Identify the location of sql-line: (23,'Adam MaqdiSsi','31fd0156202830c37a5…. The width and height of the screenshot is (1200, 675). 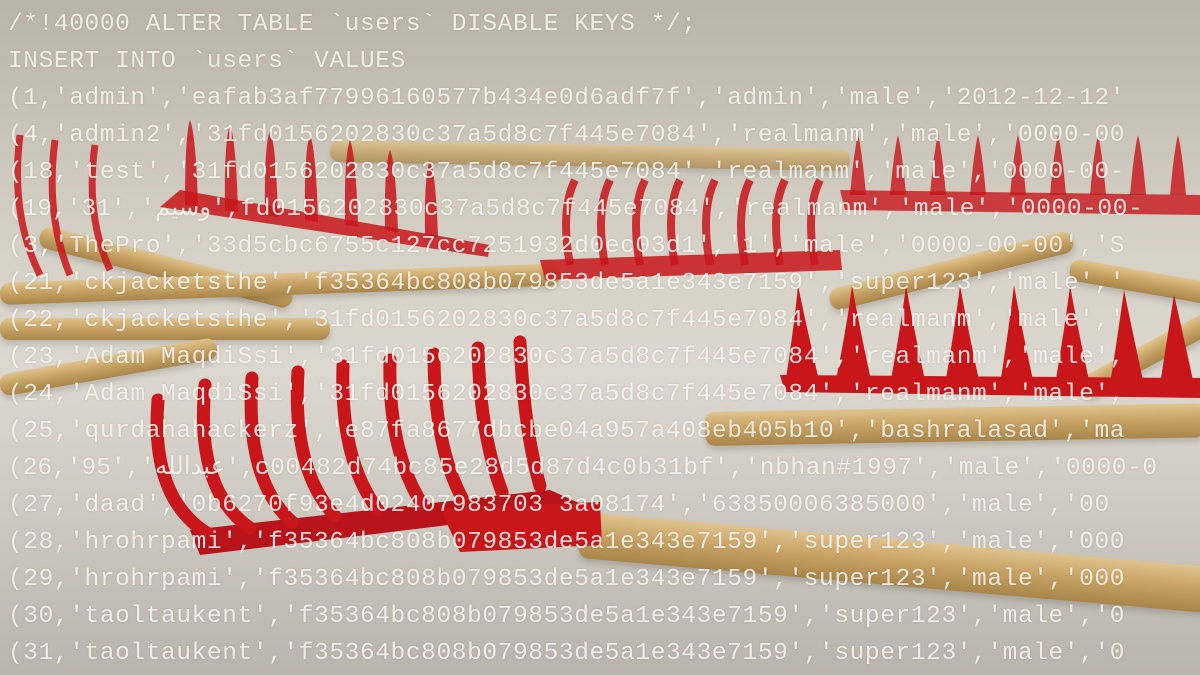
(567, 357).